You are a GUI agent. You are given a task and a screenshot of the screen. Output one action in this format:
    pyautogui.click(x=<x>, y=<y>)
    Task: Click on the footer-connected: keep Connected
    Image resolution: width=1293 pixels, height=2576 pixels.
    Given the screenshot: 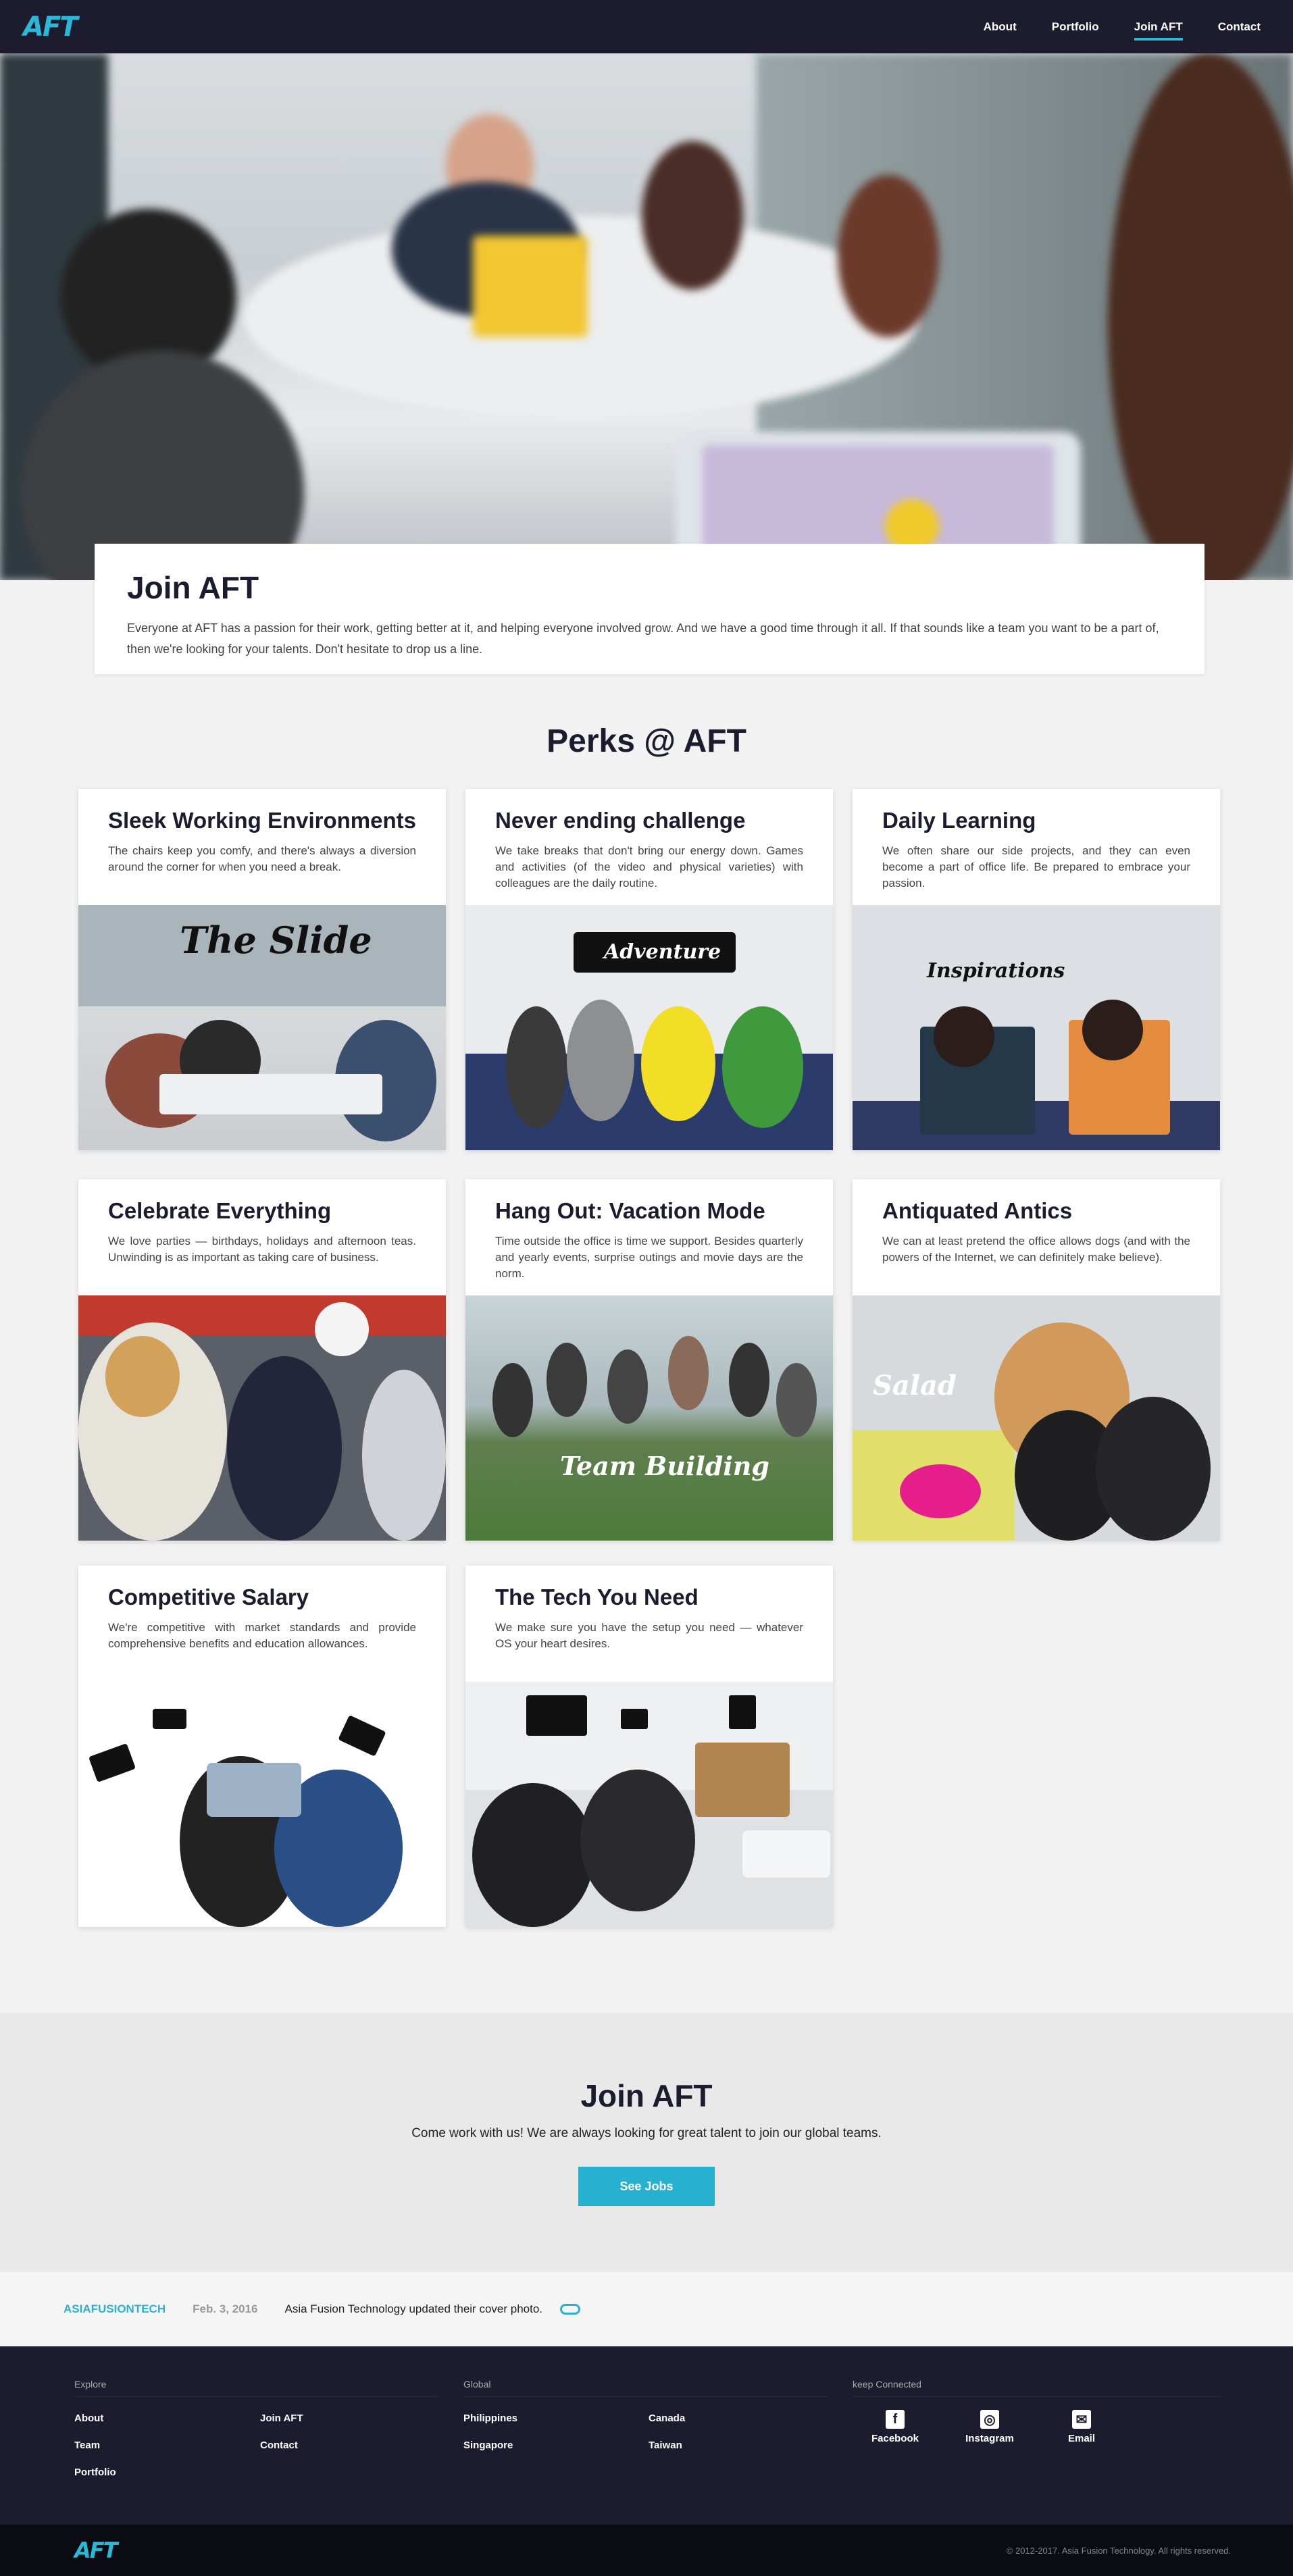 What is the action you would take?
    pyautogui.click(x=1038, y=2388)
    